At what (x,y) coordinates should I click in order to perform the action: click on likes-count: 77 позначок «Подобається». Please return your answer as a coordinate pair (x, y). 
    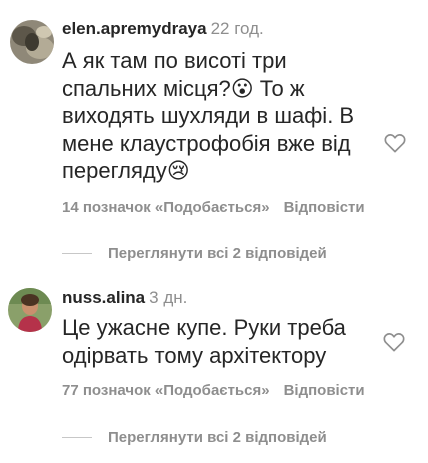
    Looking at the image, I should click on (166, 390).